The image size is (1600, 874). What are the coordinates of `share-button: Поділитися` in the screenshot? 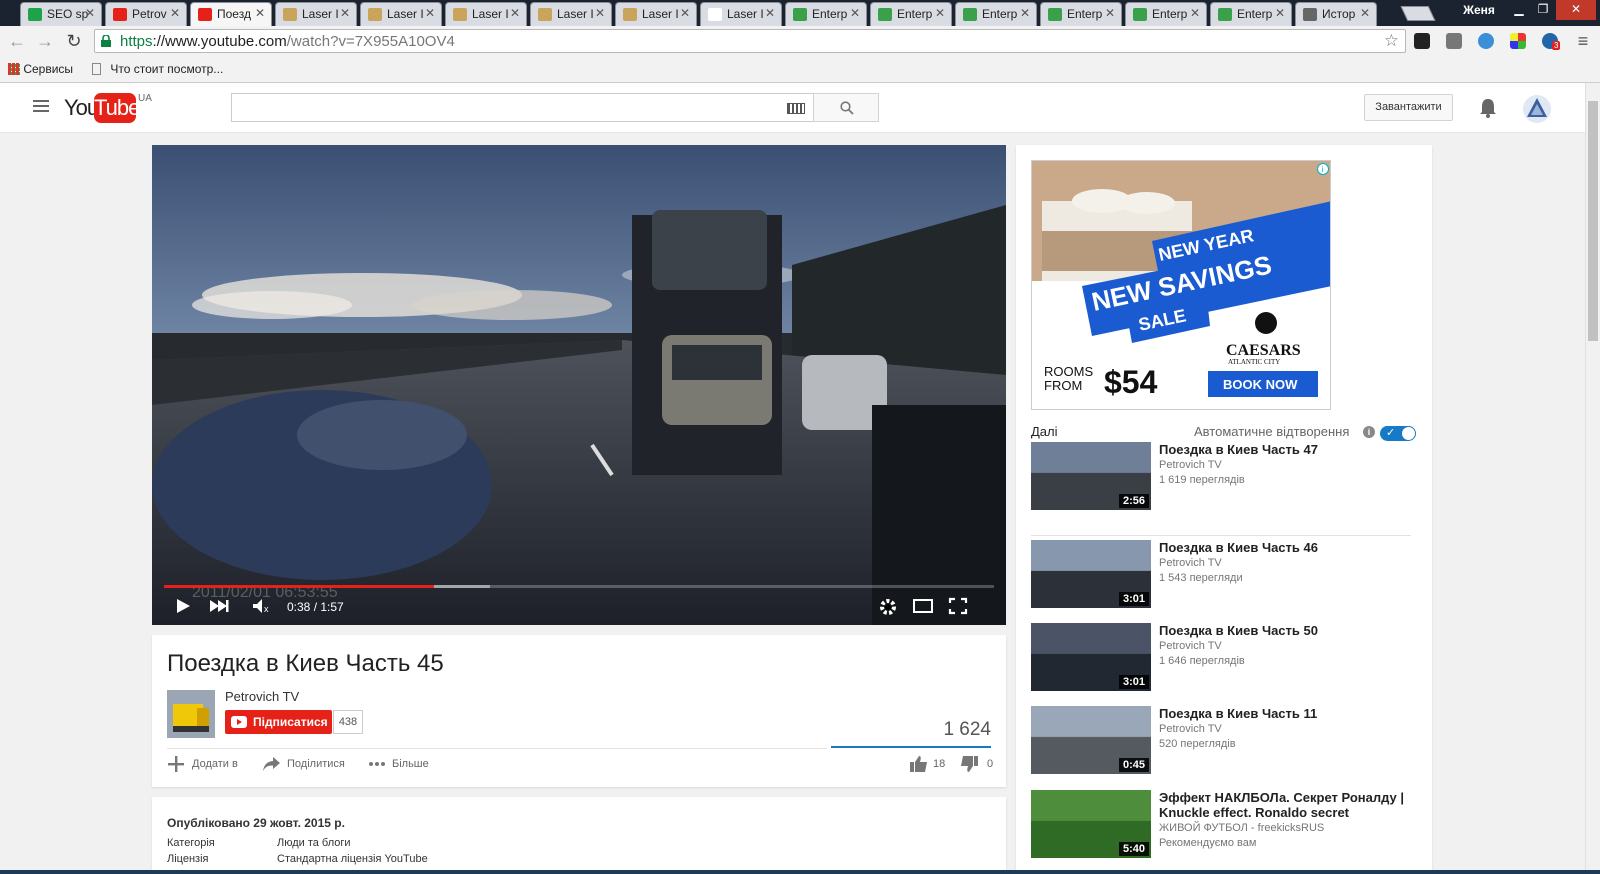 It's located at (316, 764).